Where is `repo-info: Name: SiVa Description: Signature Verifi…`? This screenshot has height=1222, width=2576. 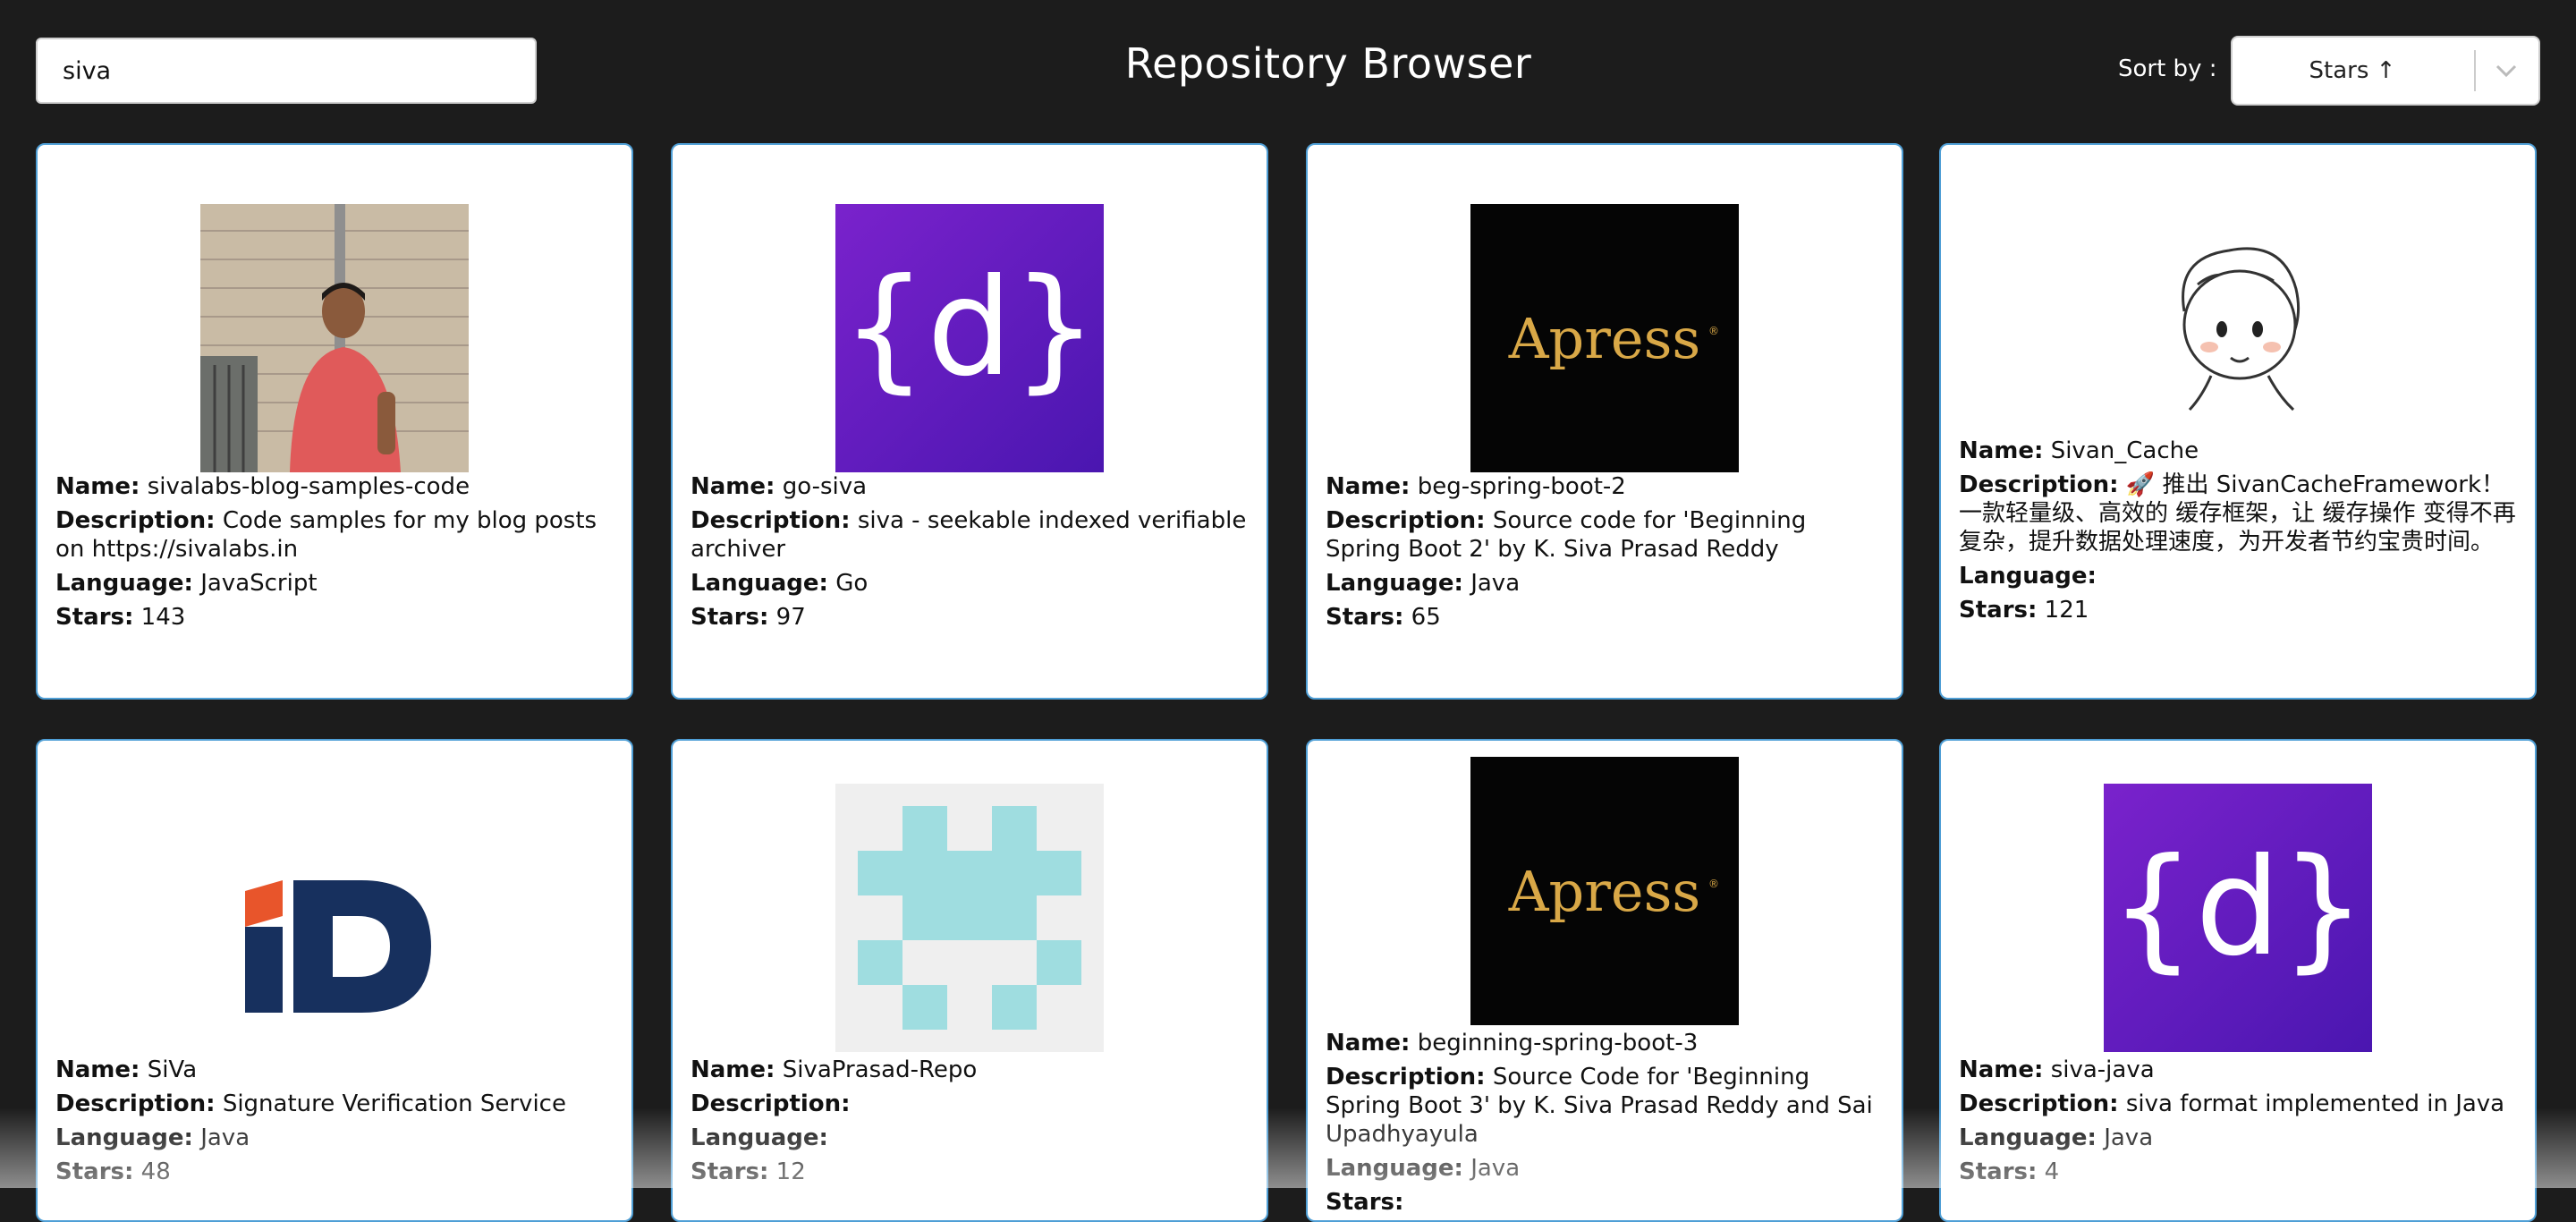 repo-info: Name: SiVa Description: Signature Verifi… is located at coordinates (334, 1124).